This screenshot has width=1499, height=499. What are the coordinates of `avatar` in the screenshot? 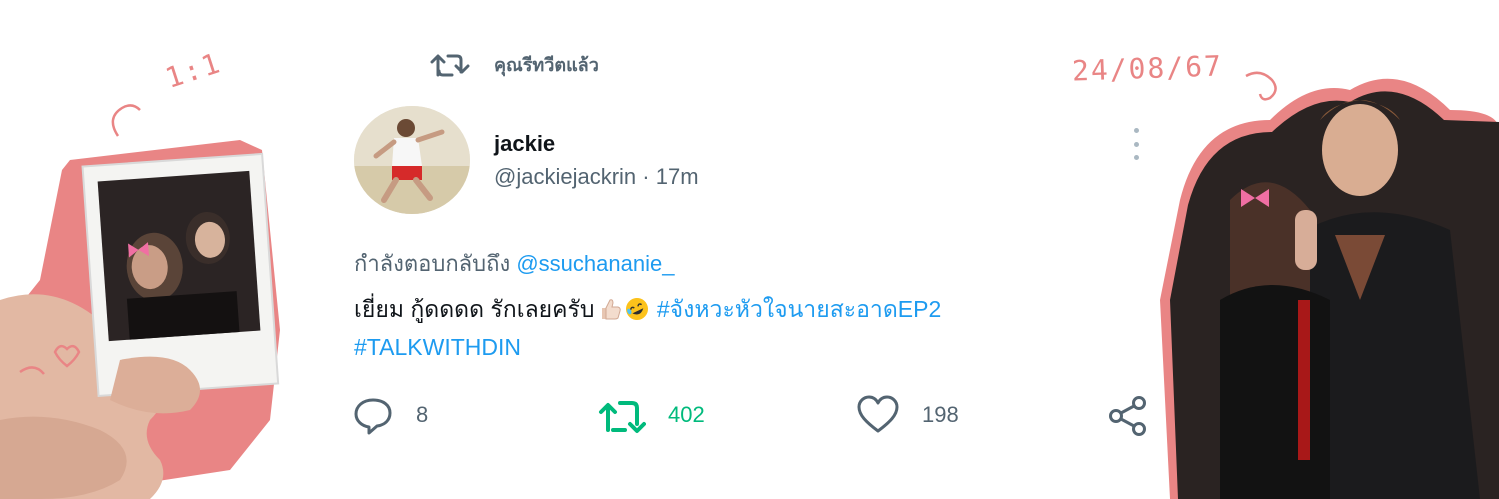 It's located at (412, 160).